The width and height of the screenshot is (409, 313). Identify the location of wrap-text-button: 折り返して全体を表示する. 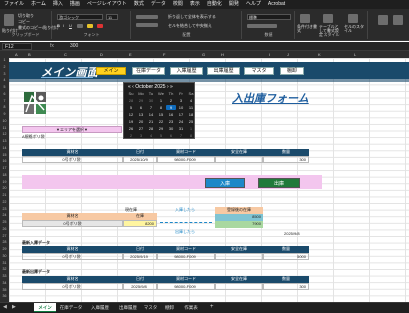
(192, 17).